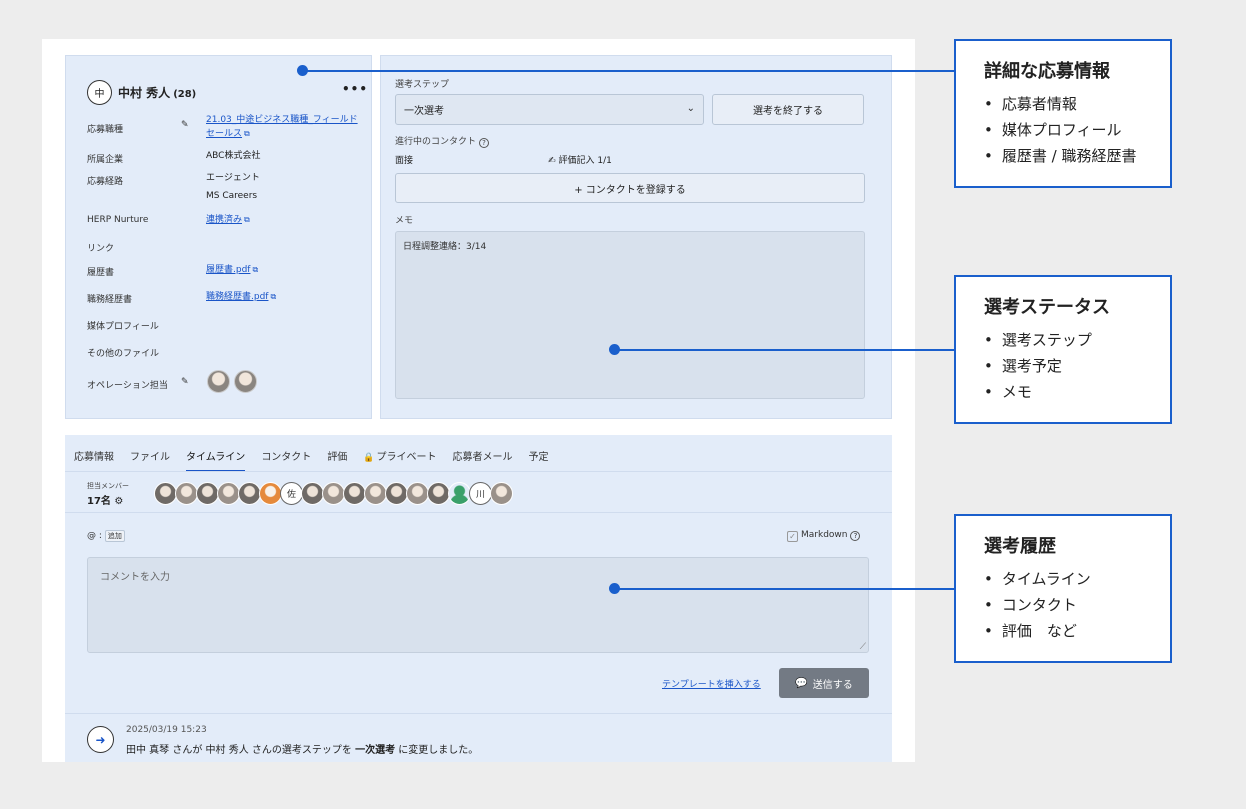 The image size is (1246, 809). I want to click on info-value-nurture: 連携済み ⧉, so click(228, 220).